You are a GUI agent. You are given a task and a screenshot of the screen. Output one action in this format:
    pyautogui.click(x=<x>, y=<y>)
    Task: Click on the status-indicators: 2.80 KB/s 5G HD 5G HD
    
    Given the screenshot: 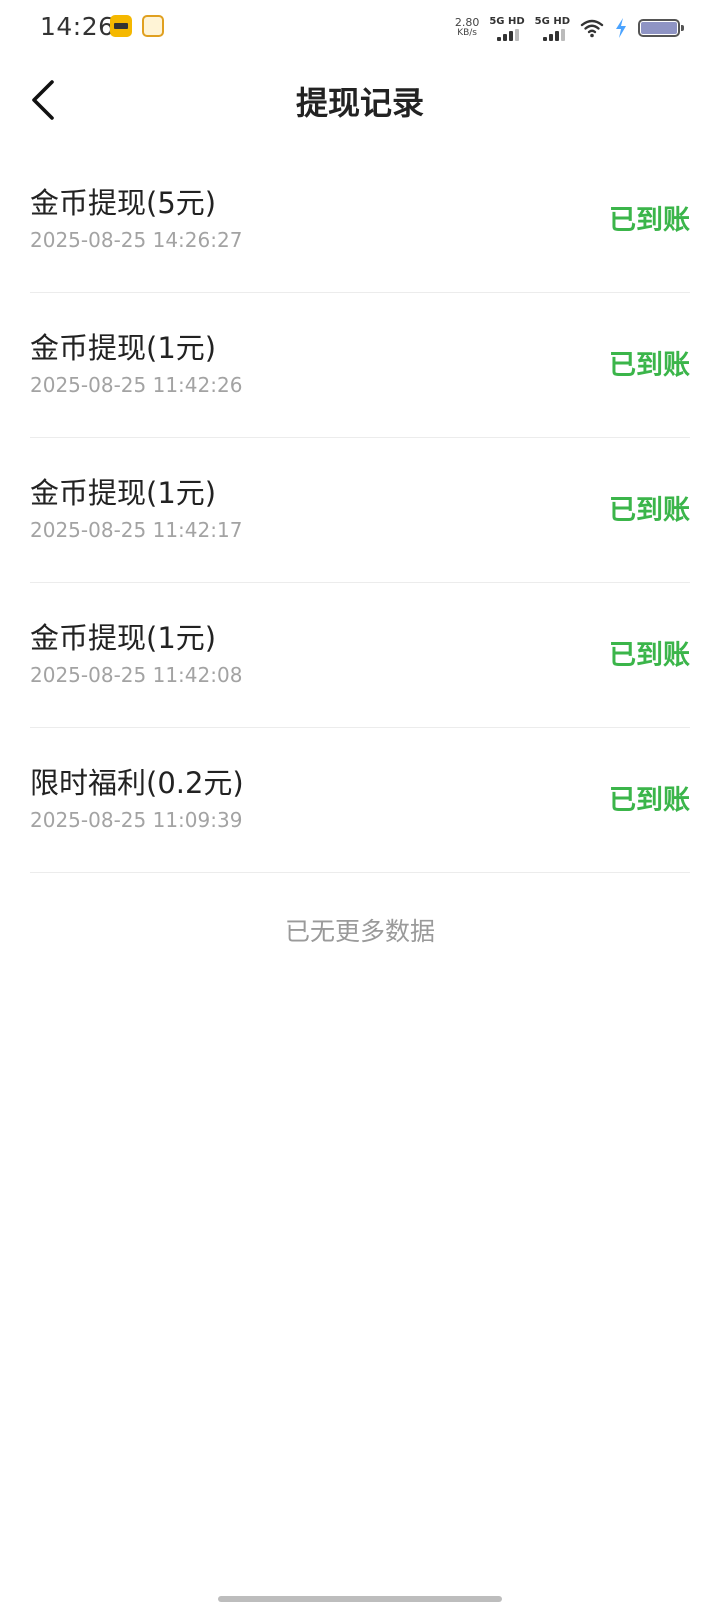 What is the action you would take?
    pyautogui.click(x=569, y=28)
    